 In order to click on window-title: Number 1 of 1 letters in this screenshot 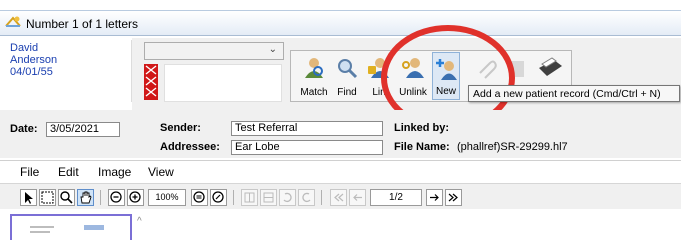, I will do `click(82, 24)`.